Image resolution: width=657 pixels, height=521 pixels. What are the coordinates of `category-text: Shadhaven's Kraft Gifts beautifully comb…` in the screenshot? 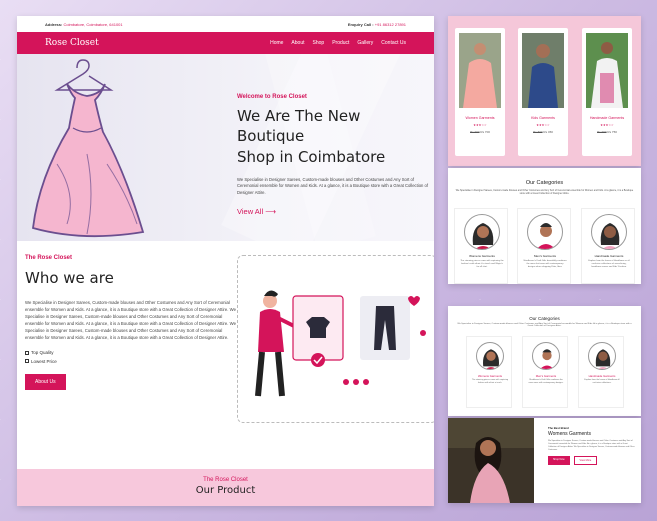 It's located at (545, 264).